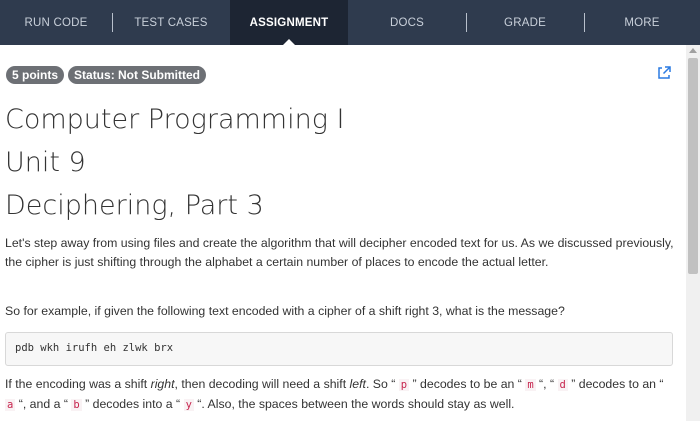 The height and width of the screenshot is (421, 700). What do you see at coordinates (693, 50) in the screenshot?
I see `scroll-up-arrow-icon` at bounding box center [693, 50].